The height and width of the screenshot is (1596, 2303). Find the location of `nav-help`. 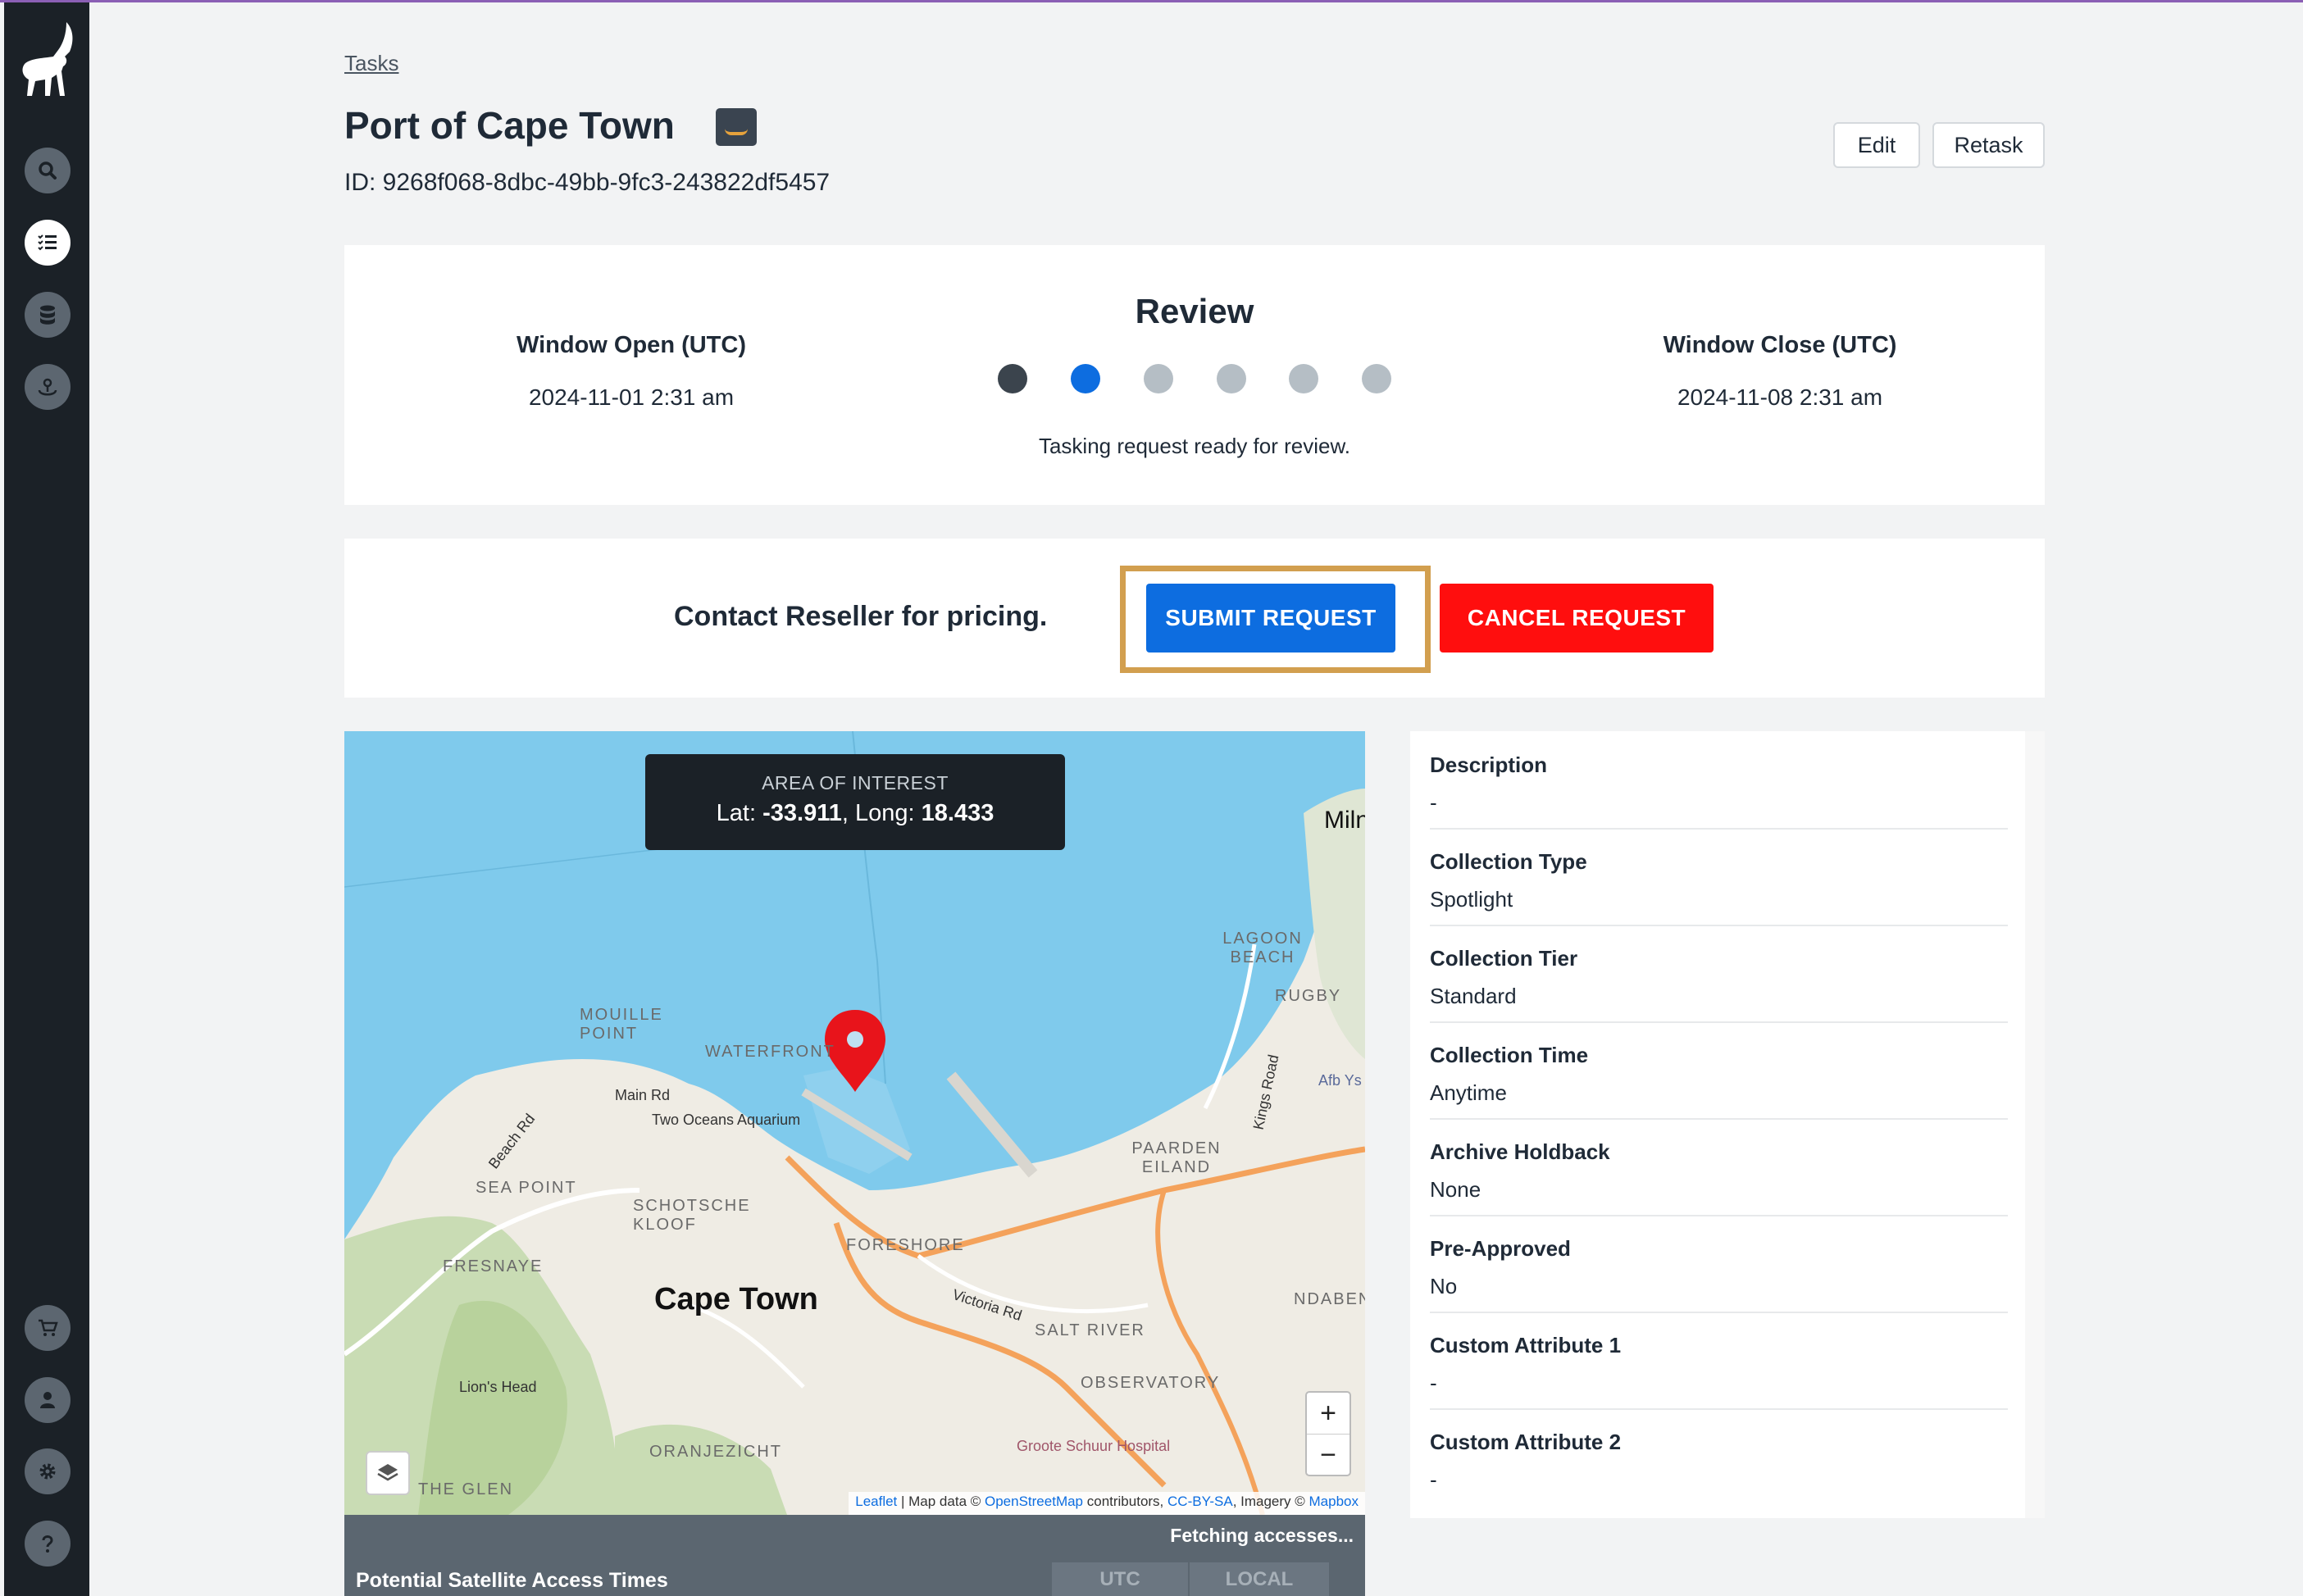

nav-help is located at coordinates (48, 1543).